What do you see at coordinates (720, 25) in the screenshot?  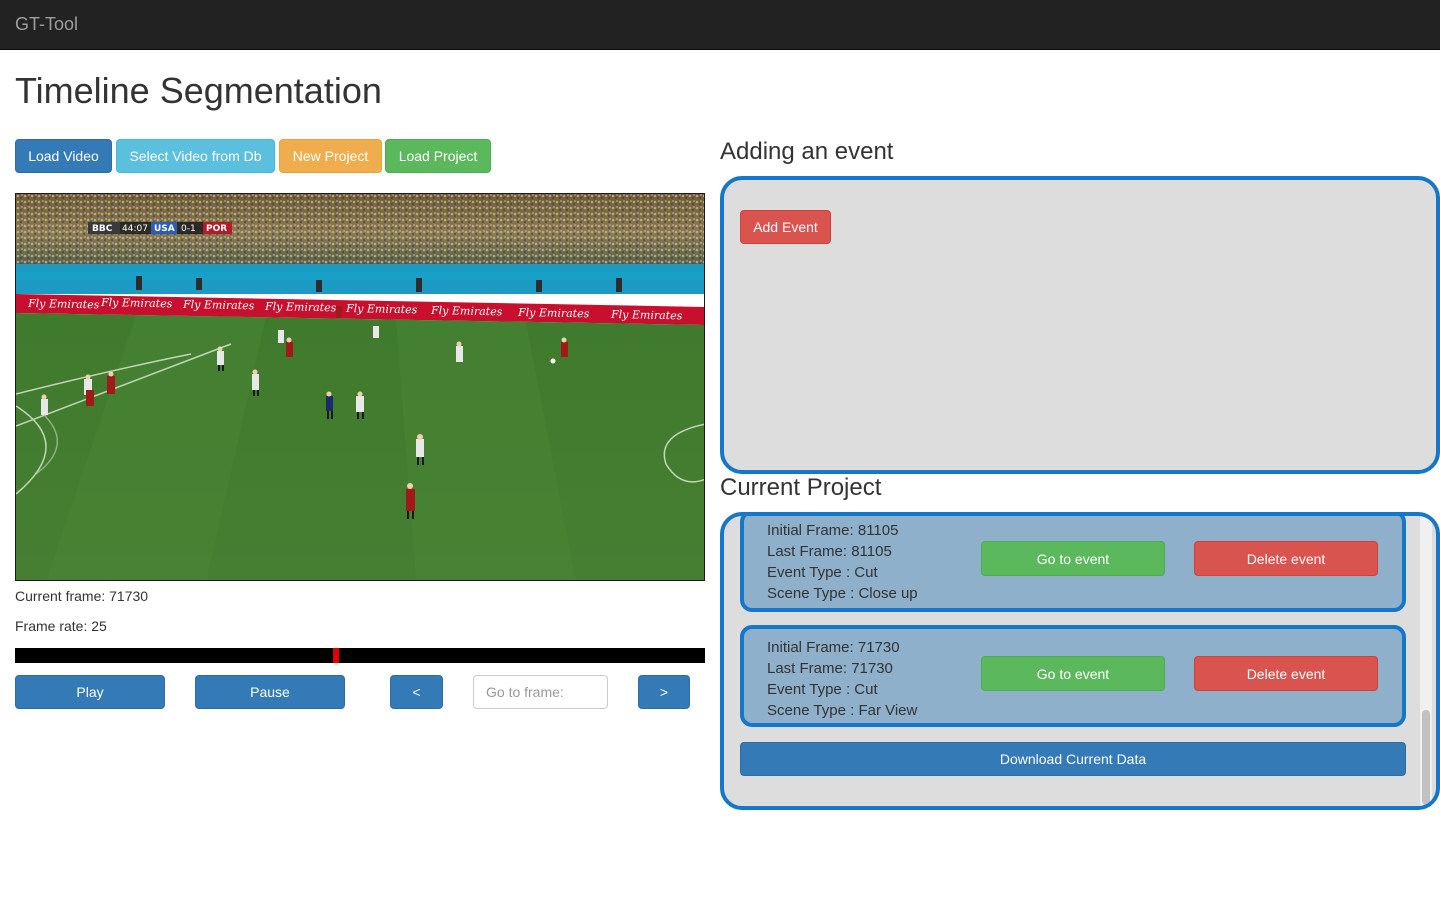 I see `navbar: GT-Tool` at bounding box center [720, 25].